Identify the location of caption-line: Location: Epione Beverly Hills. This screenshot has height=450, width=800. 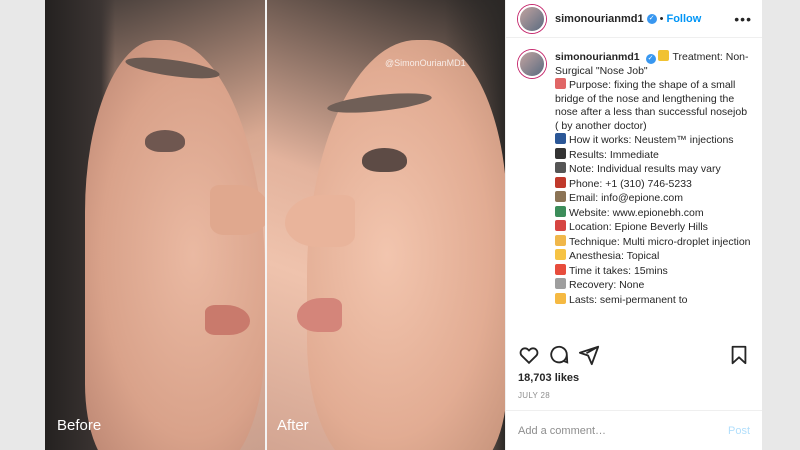
(653, 227).